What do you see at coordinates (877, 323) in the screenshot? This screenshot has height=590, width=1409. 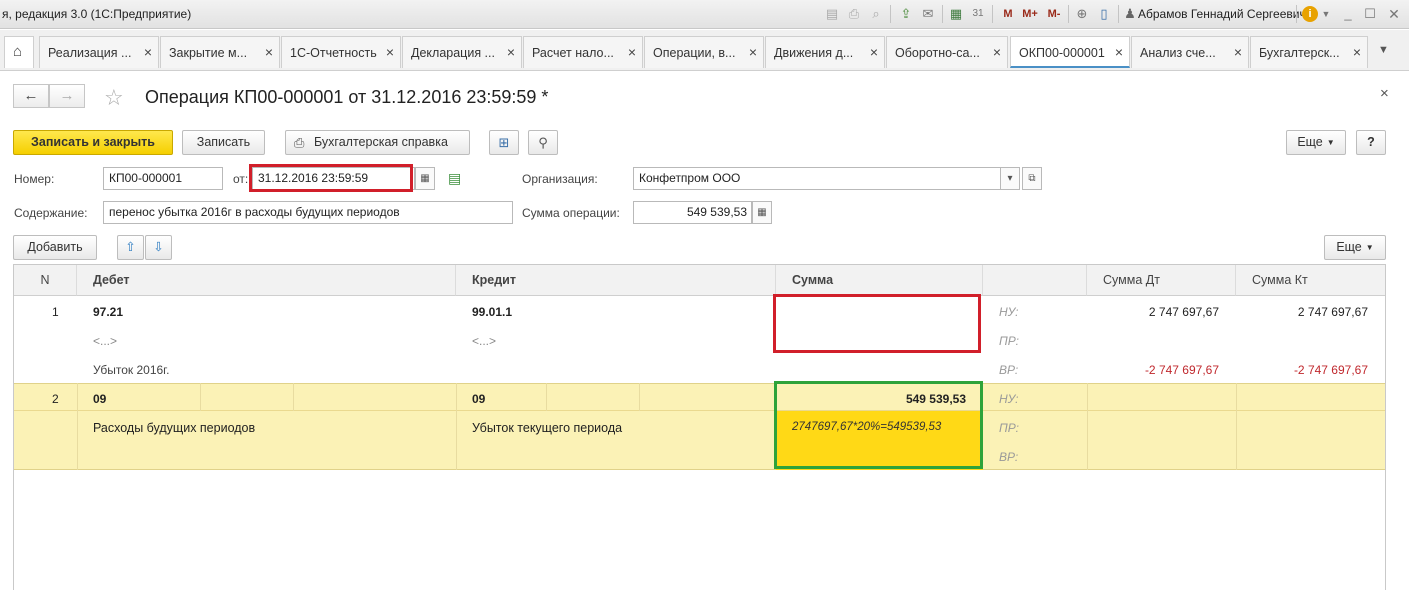 I see `empty-sum-highlight-frame` at bounding box center [877, 323].